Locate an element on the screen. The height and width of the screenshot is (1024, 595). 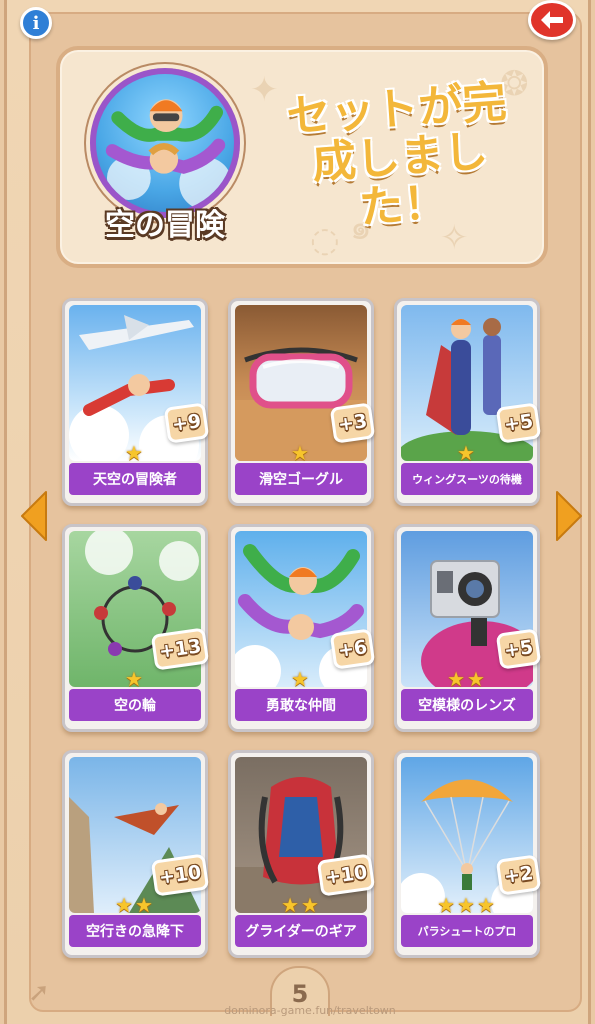
card-bonus-badge: +6 is located at coordinates (352, 649).